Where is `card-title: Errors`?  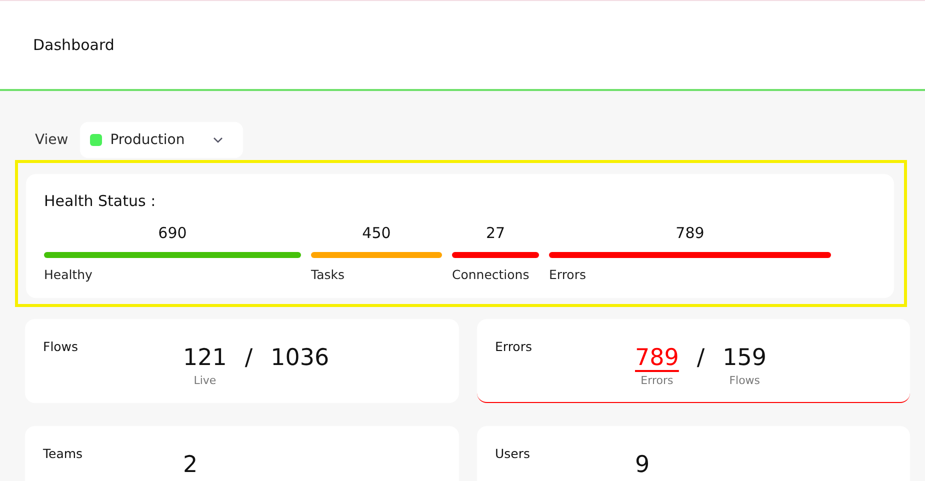 card-title: Errors is located at coordinates (514, 347).